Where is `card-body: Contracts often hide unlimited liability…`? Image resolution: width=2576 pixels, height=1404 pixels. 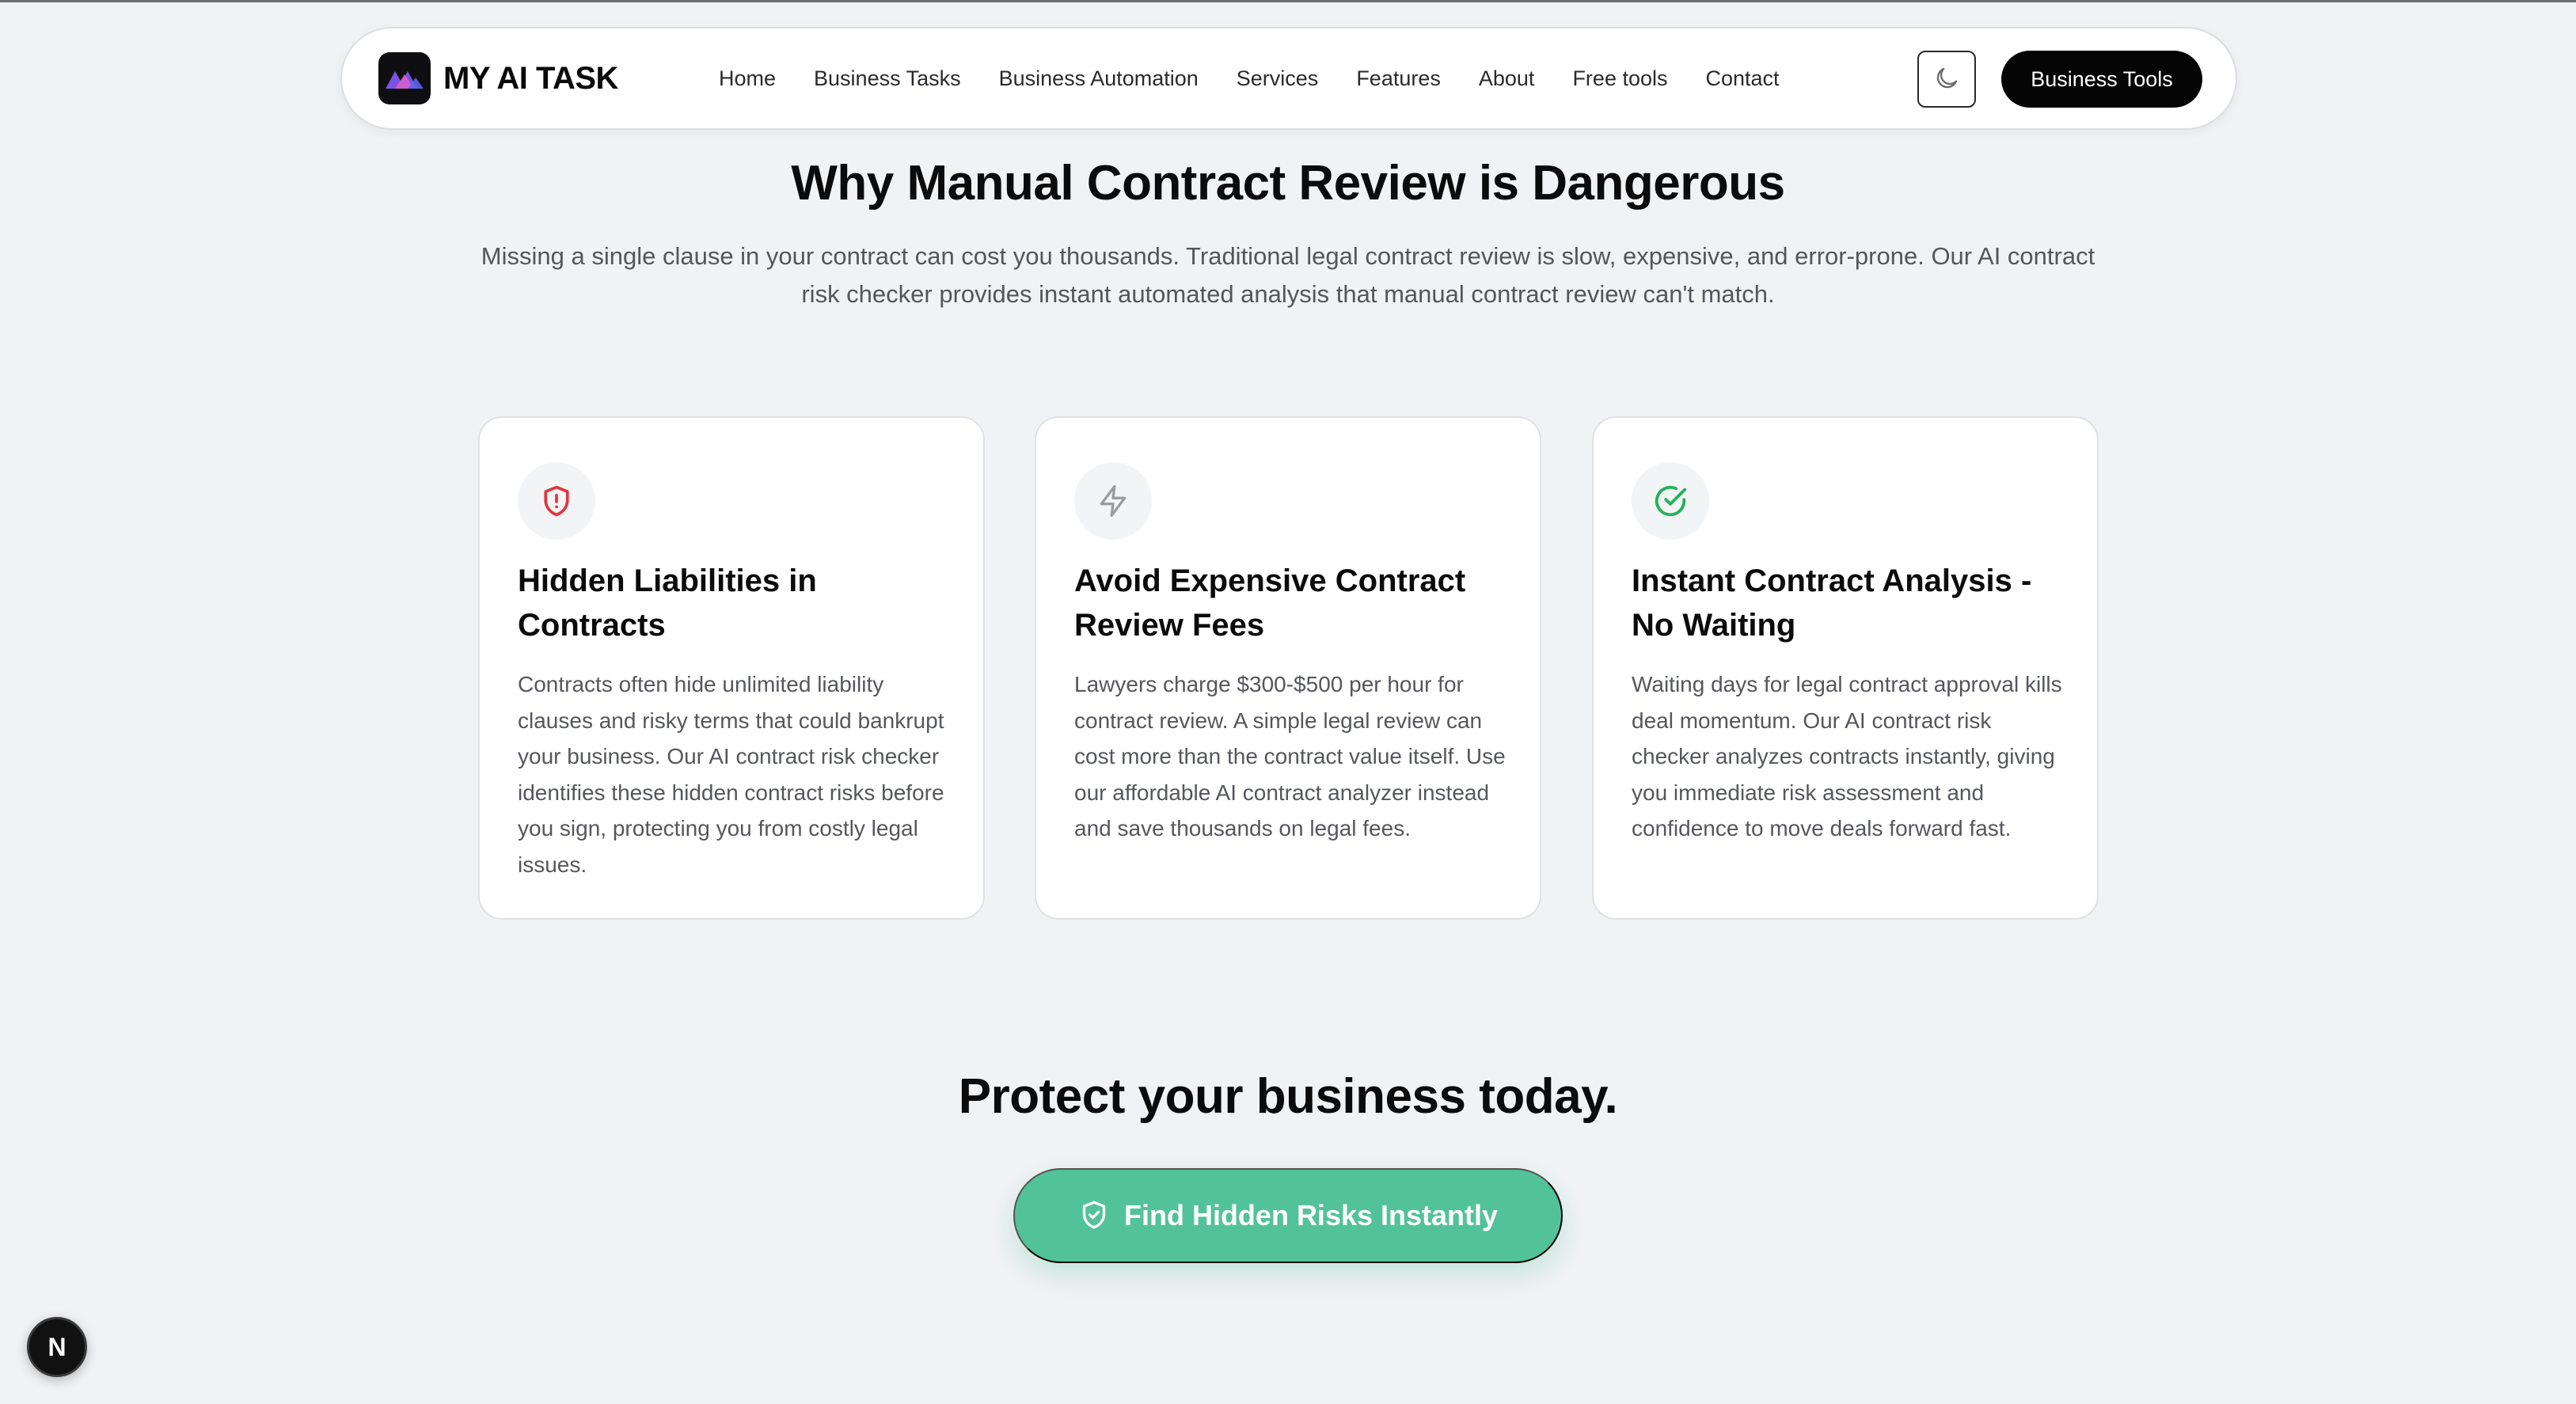
card-body: Contracts often hide unlimited liability… is located at coordinates (731, 774).